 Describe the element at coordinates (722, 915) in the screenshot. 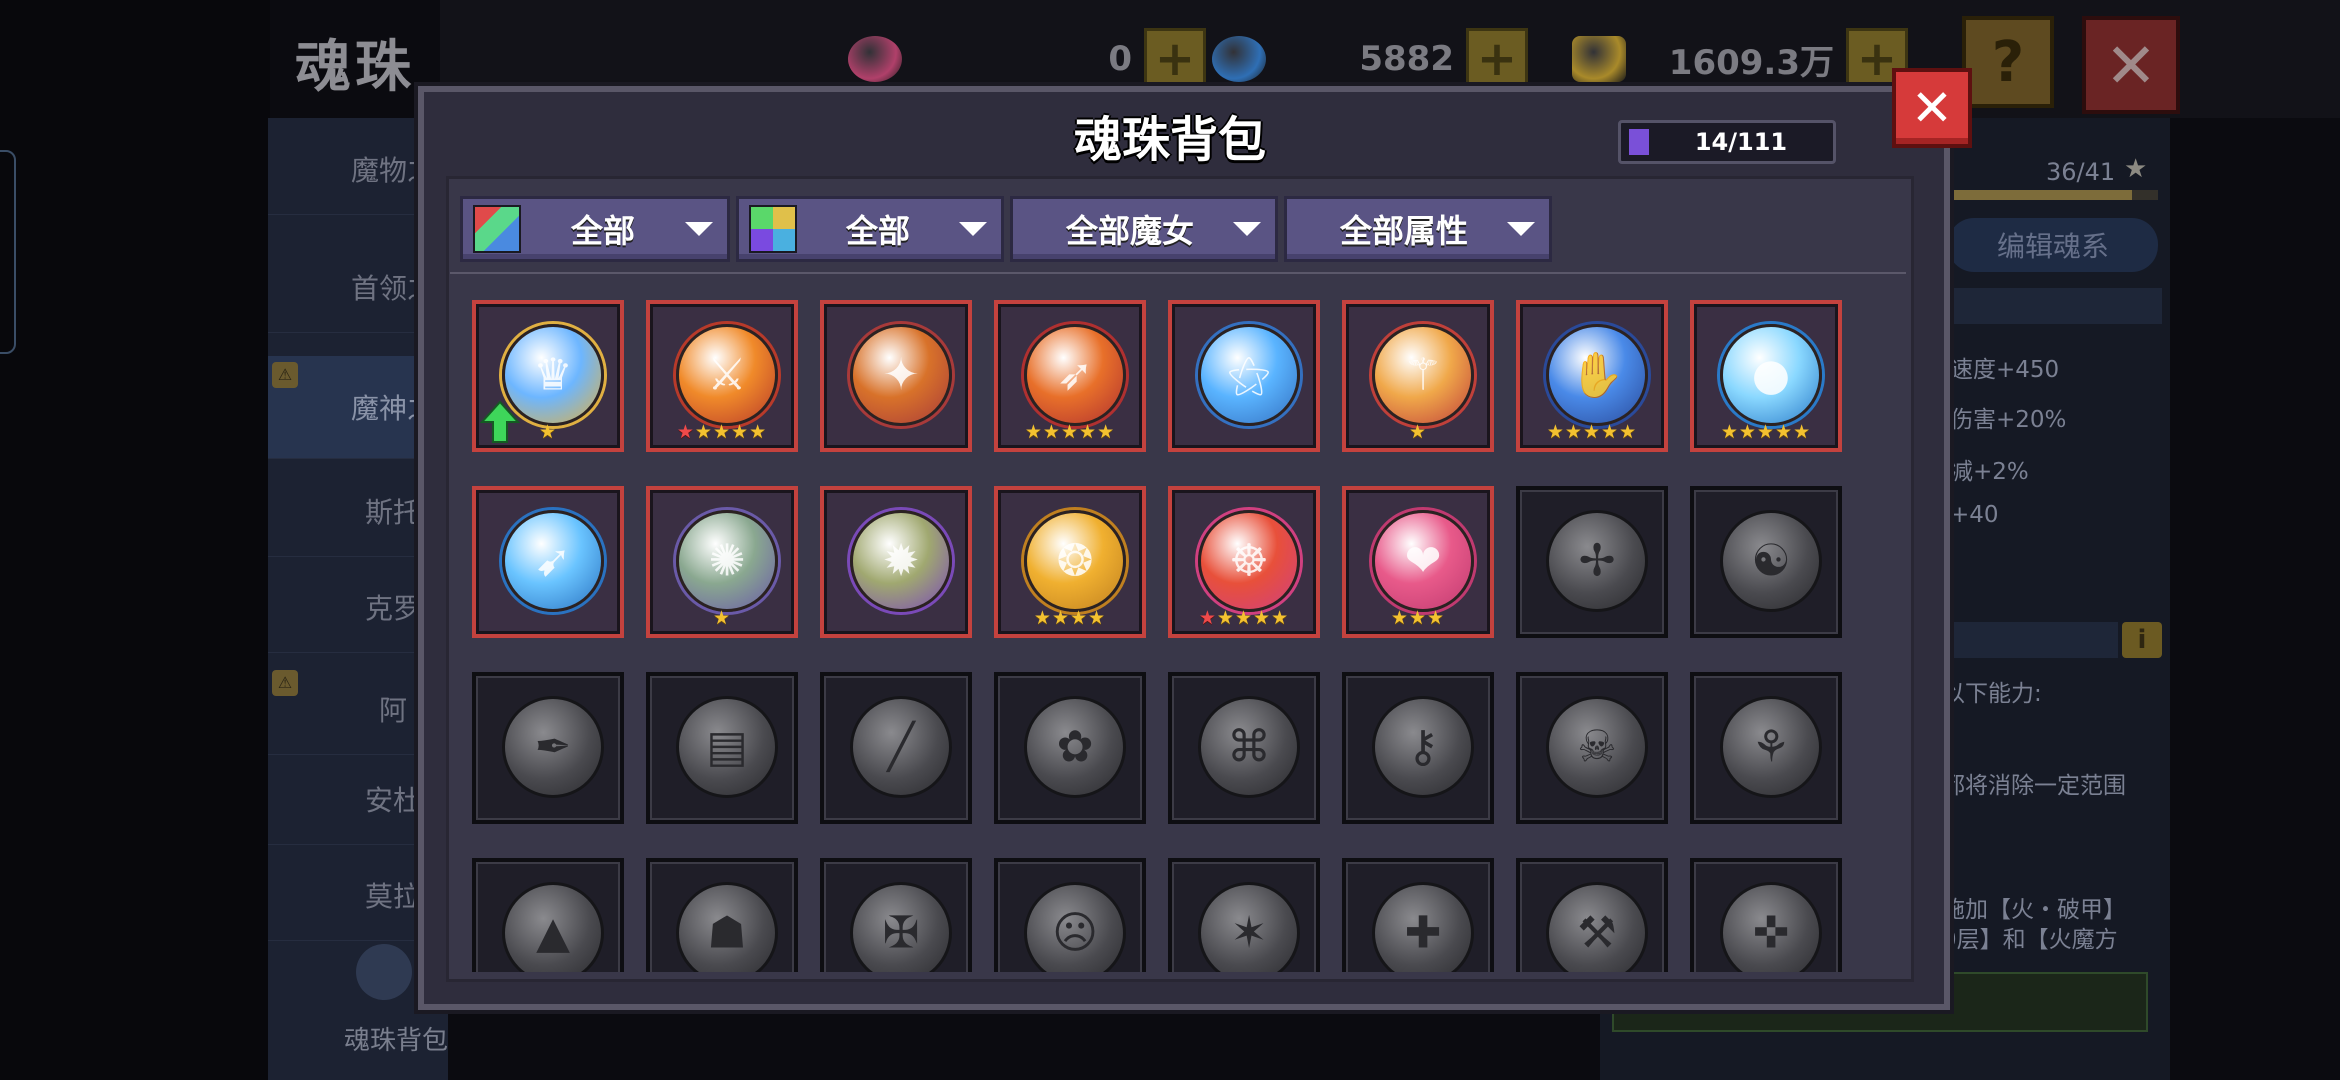

I see `locked-orb-slot: ☗` at that location.